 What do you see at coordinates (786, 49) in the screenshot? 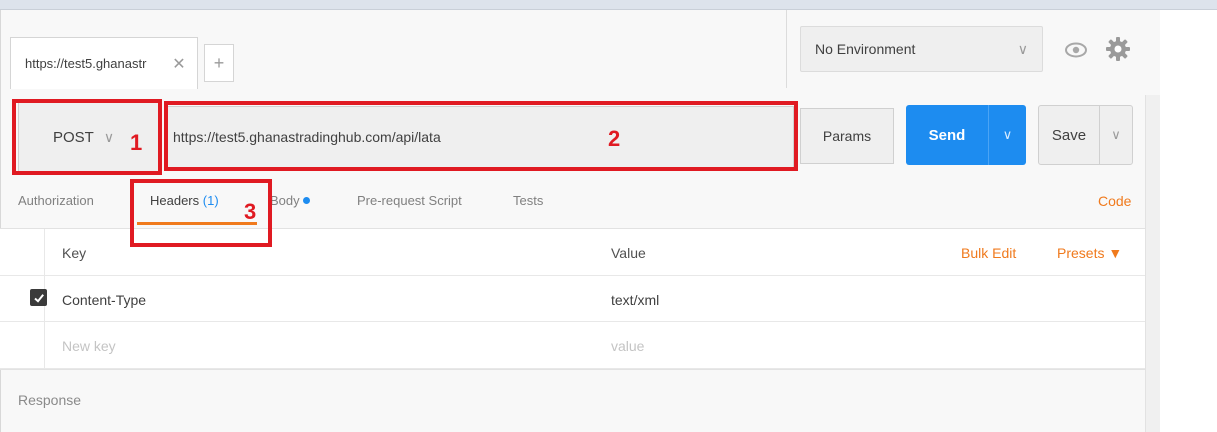
I see `header-divider` at bounding box center [786, 49].